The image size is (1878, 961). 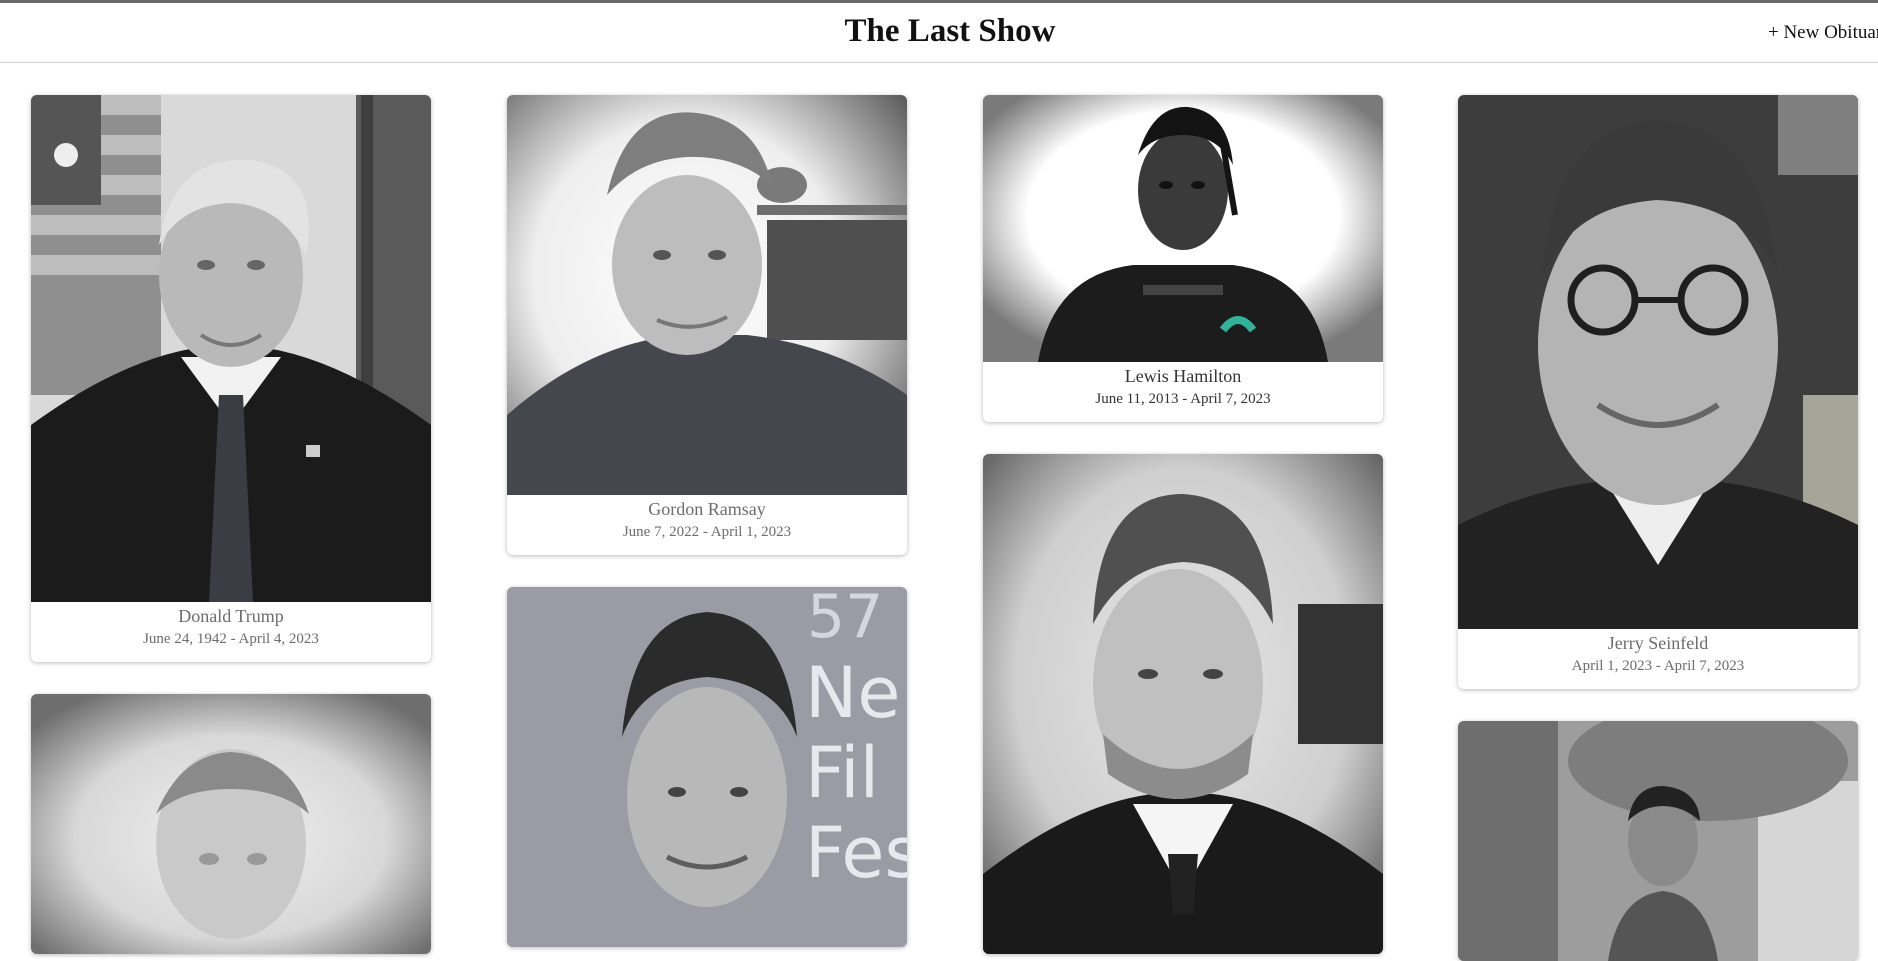 What do you see at coordinates (231, 616) in the screenshot?
I see `obituary-name: Donald Trump` at bounding box center [231, 616].